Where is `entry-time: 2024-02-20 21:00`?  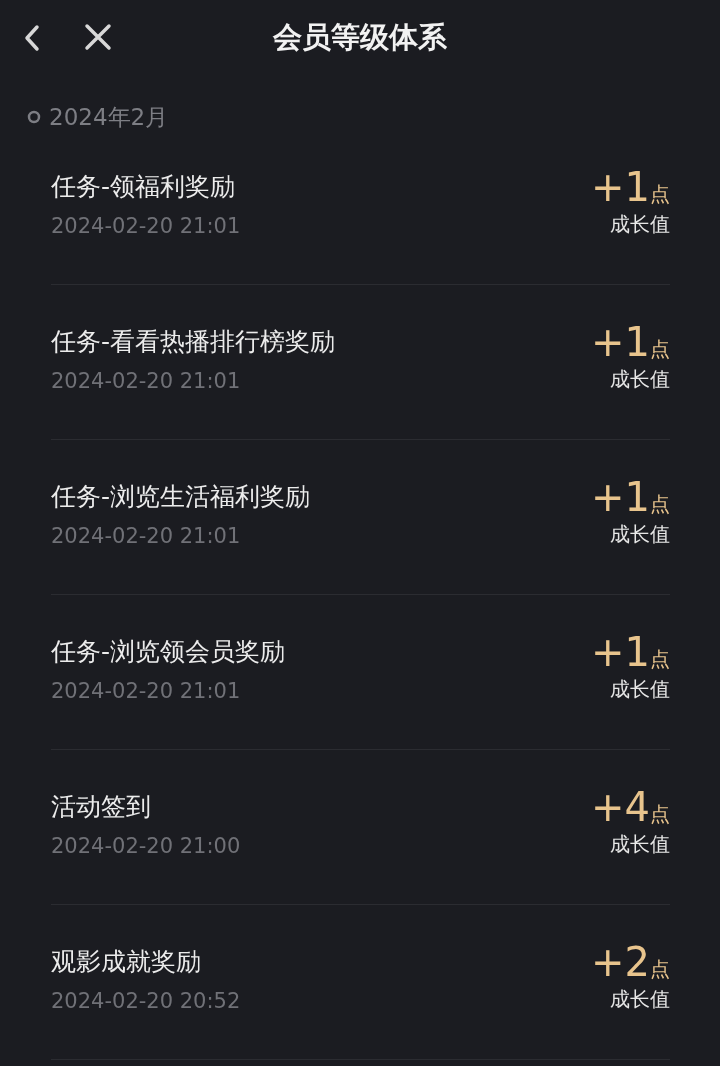 entry-time: 2024-02-20 21:00 is located at coordinates (146, 846).